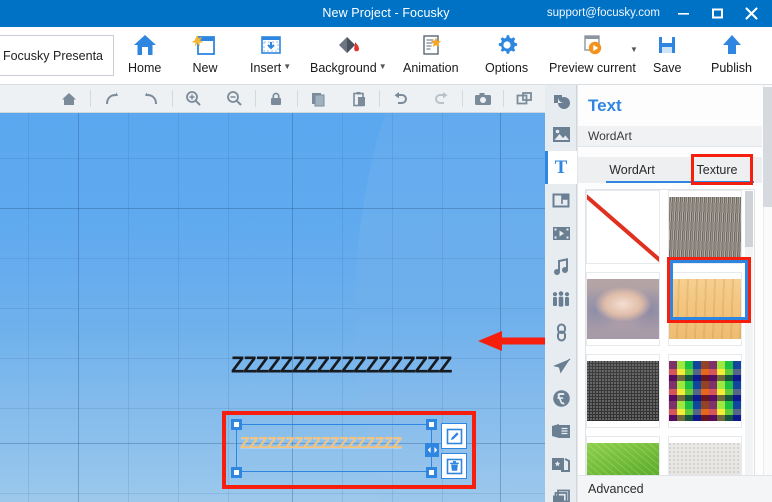 This screenshot has height=502, width=772. Describe the element at coordinates (524, 99) in the screenshot. I see `duplicate-frame-icon` at that location.